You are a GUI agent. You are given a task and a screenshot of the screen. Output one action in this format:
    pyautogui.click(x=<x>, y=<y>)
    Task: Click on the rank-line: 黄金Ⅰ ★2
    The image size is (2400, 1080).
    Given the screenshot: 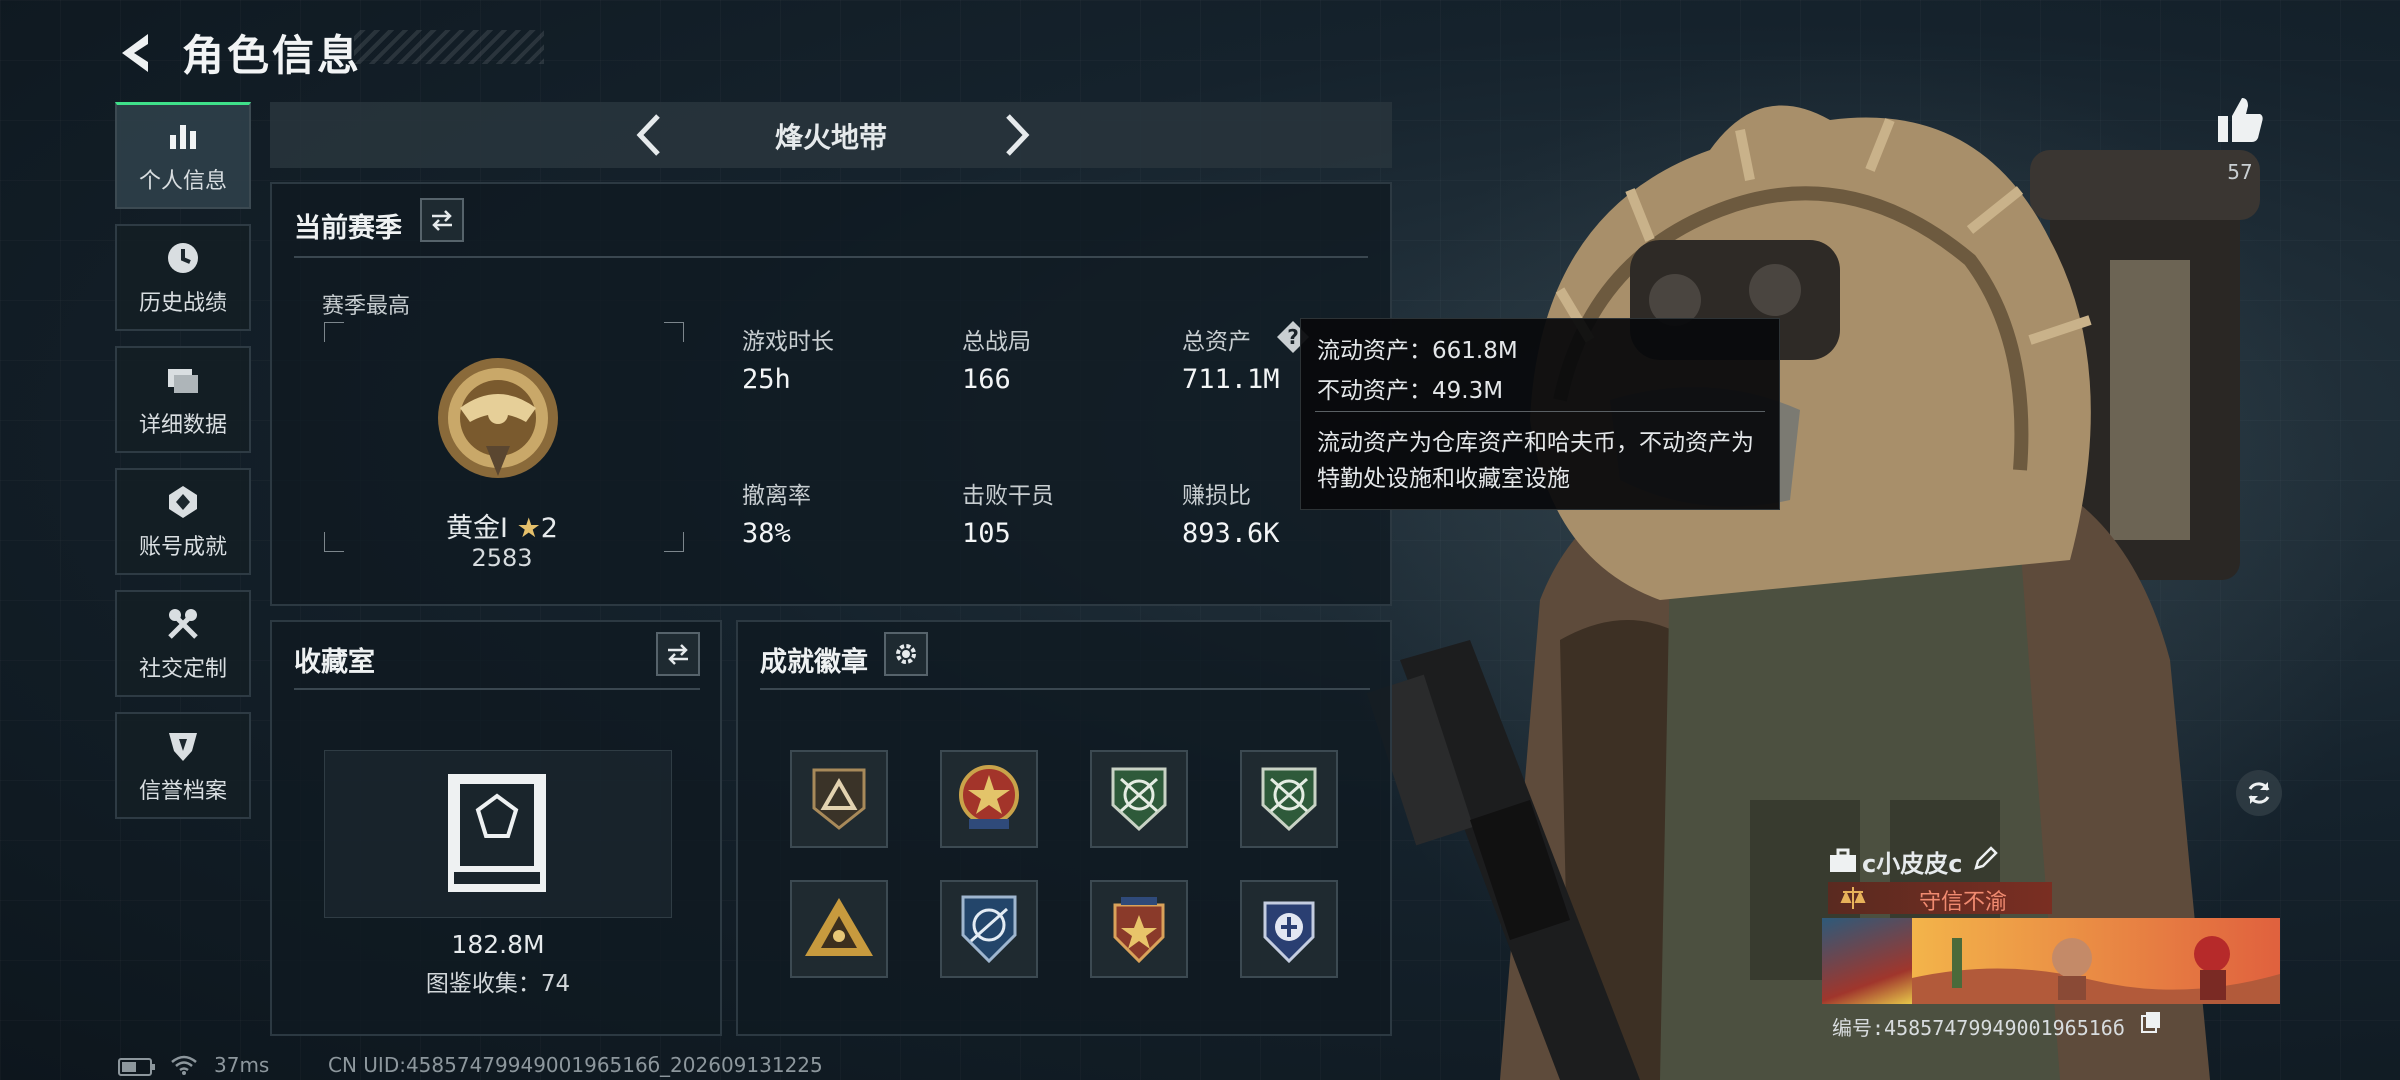 What is the action you would take?
    pyautogui.click(x=502, y=525)
    